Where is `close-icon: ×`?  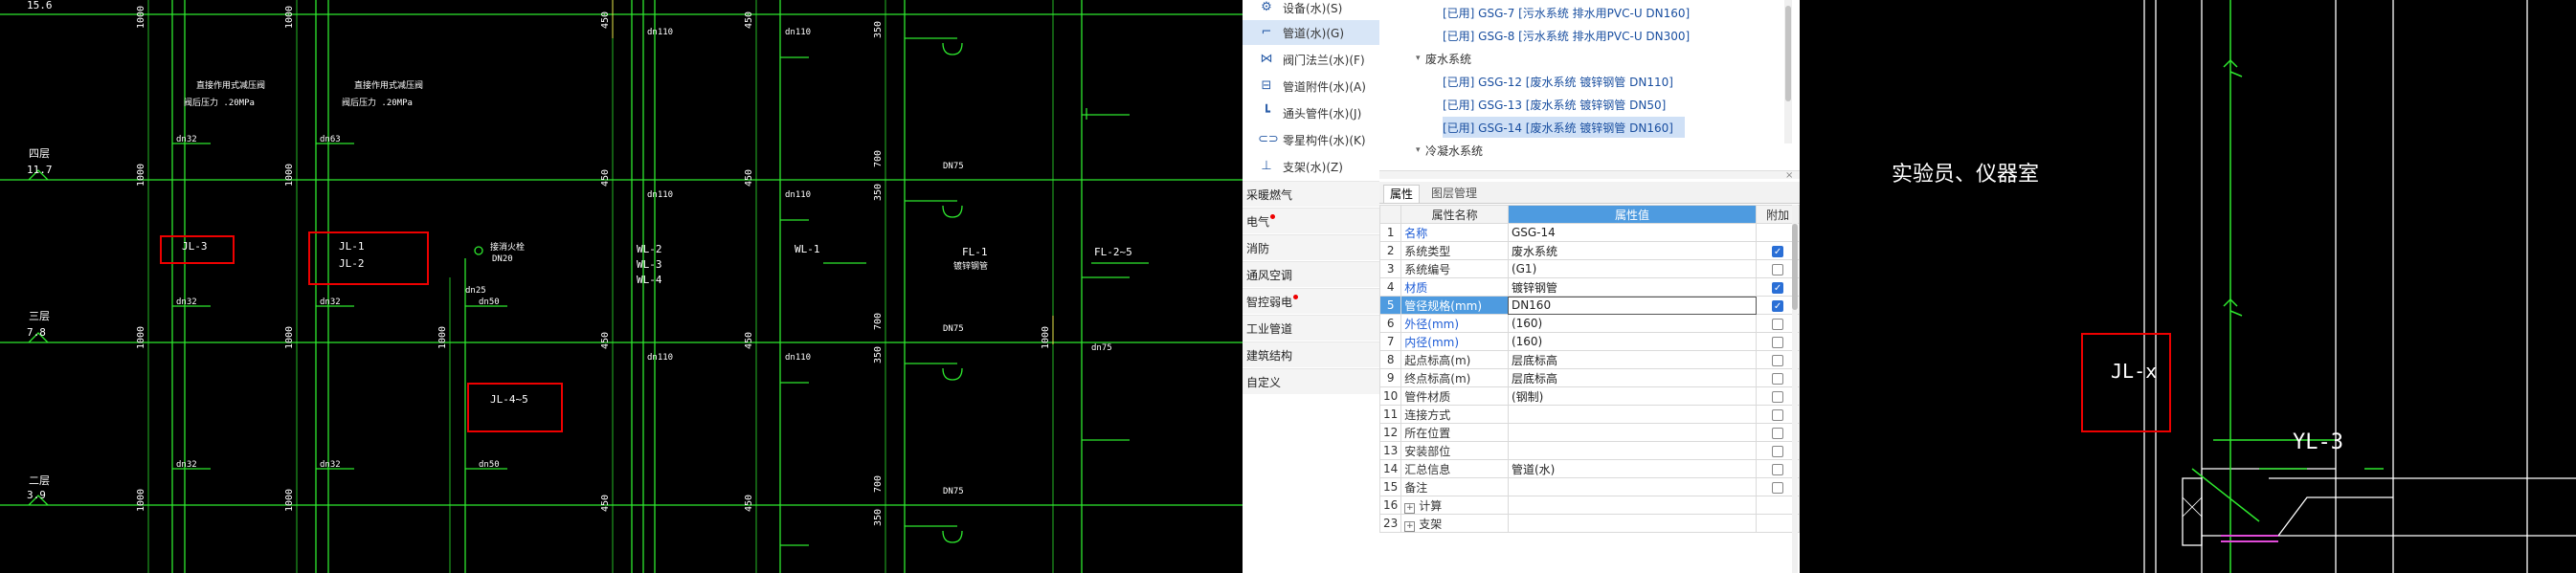
close-icon: × is located at coordinates (1789, 175).